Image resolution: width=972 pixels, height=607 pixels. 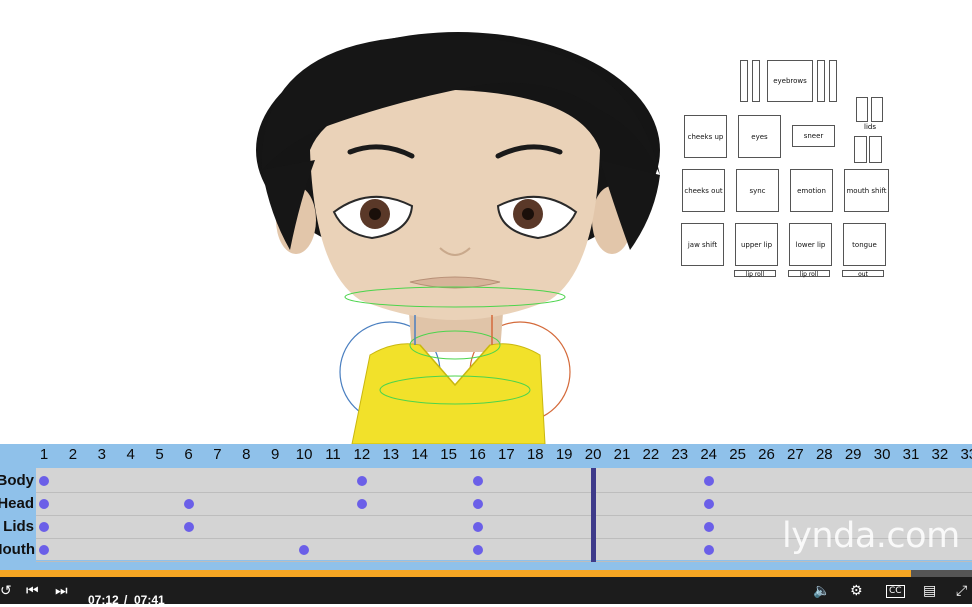 I want to click on panel-upper-lip: upper lip, so click(x=756, y=244).